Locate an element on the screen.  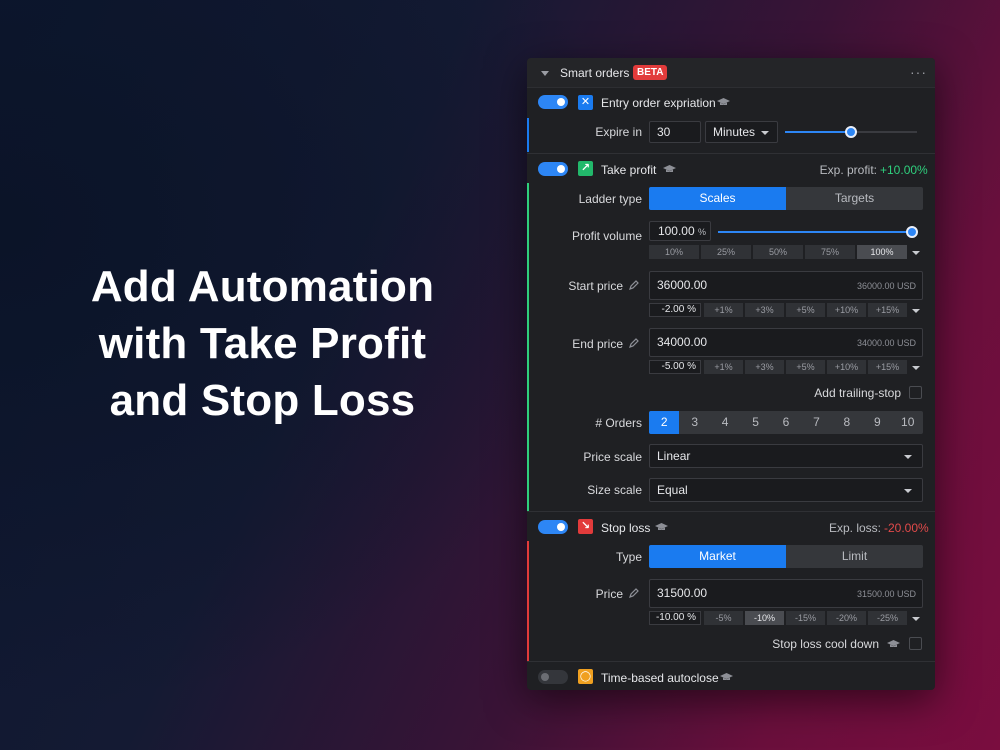
stop-preset: -5% is located at coordinates (723, 618).